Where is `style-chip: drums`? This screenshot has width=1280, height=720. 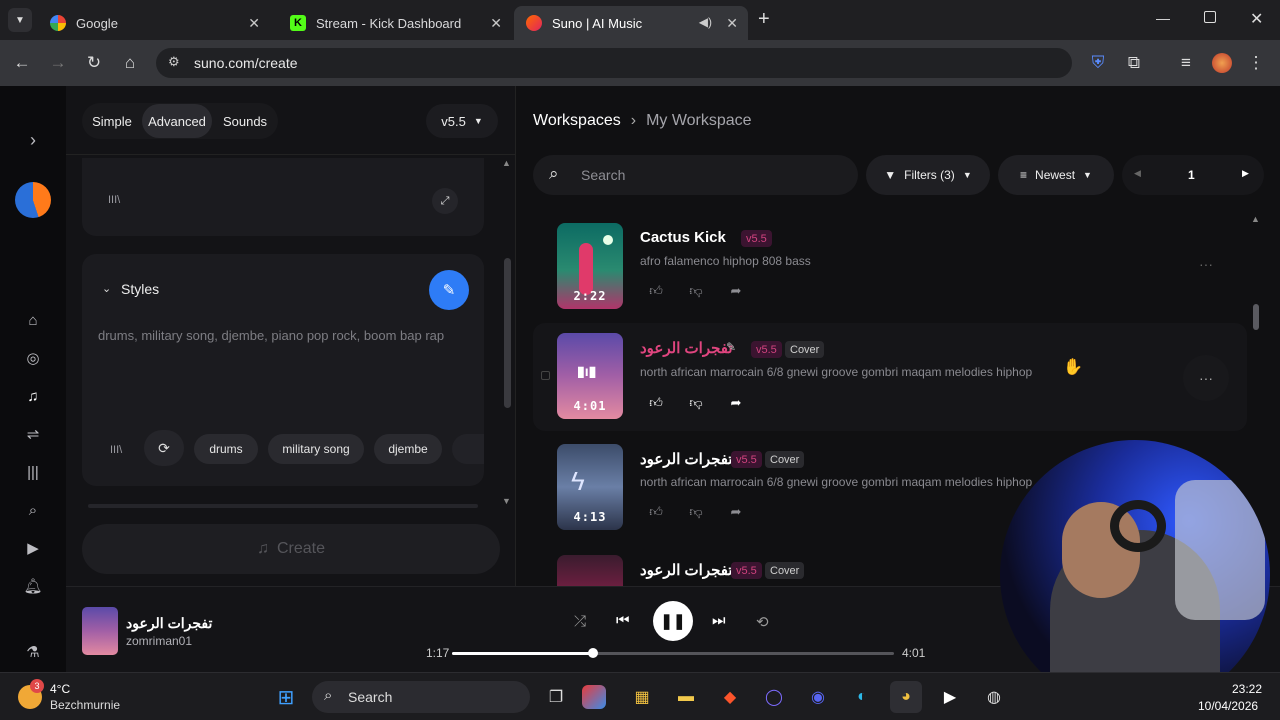
style-chip: drums is located at coordinates (226, 449).